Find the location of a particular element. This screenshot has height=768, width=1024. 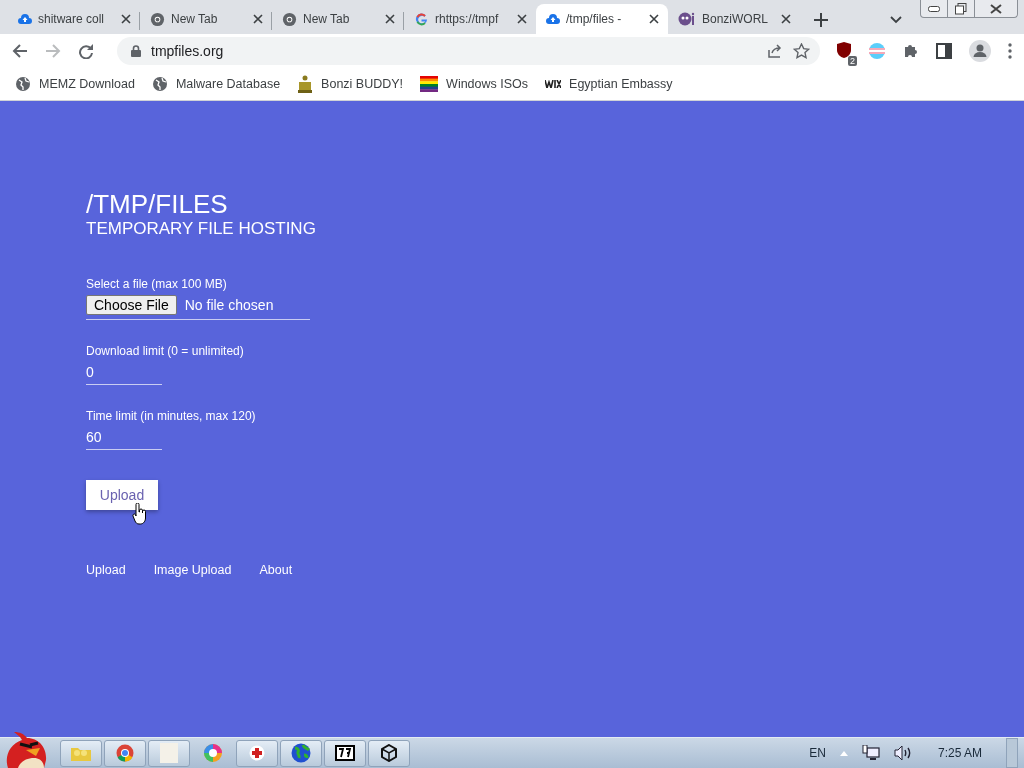

menu-icon is located at coordinates (1010, 51).